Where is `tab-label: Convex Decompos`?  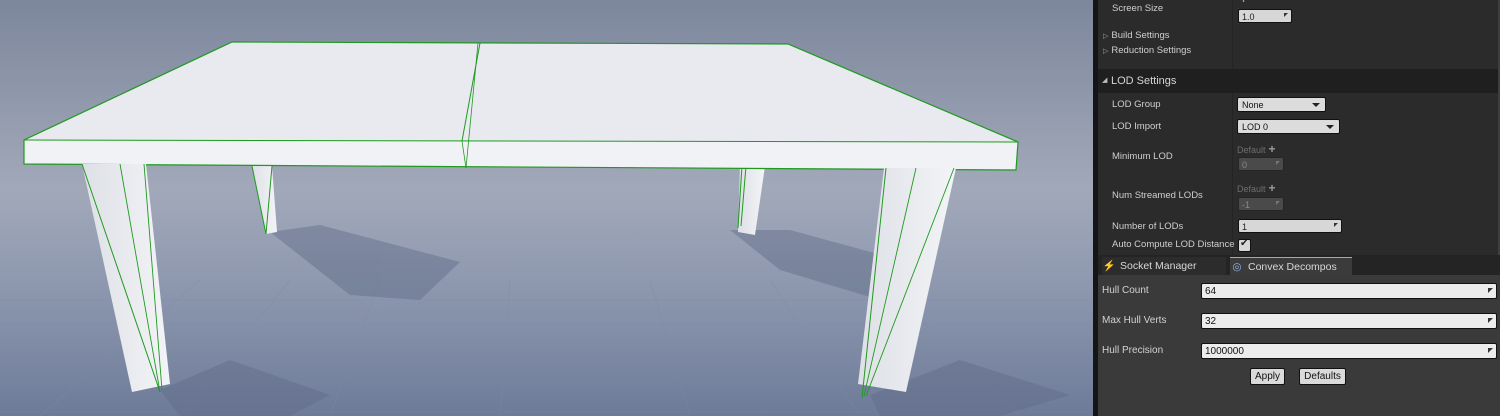 tab-label: Convex Decompos is located at coordinates (1292, 267).